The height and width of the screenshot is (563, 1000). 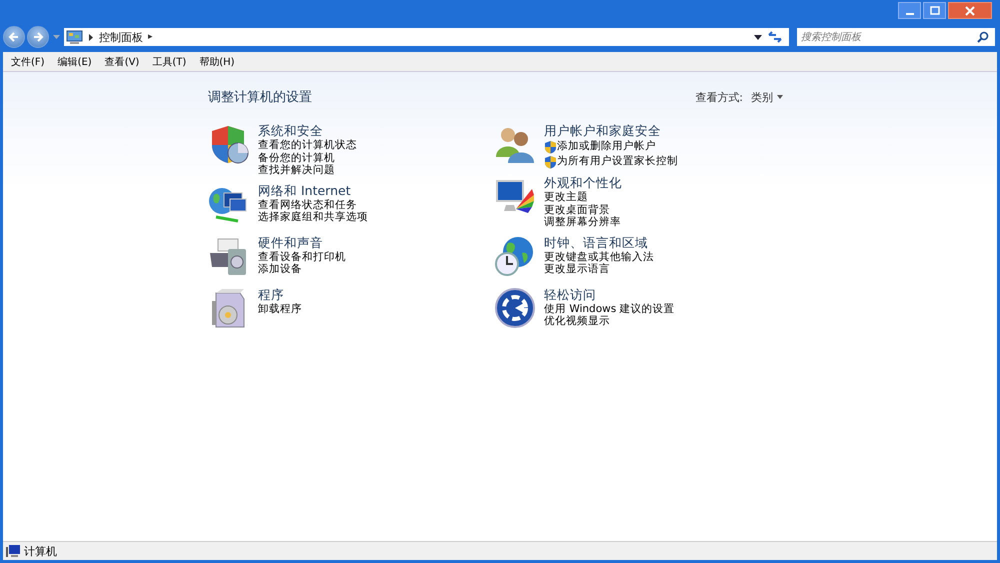 I want to click on accessibility-icon, so click(x=515, y=307).